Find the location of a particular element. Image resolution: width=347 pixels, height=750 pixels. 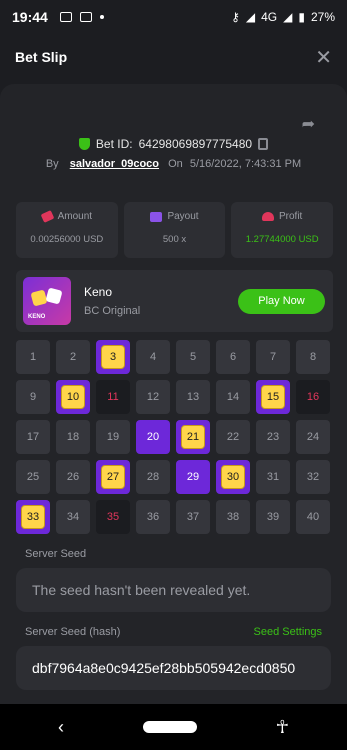

share-icon: ➦ is located at coordinates (308, 124).